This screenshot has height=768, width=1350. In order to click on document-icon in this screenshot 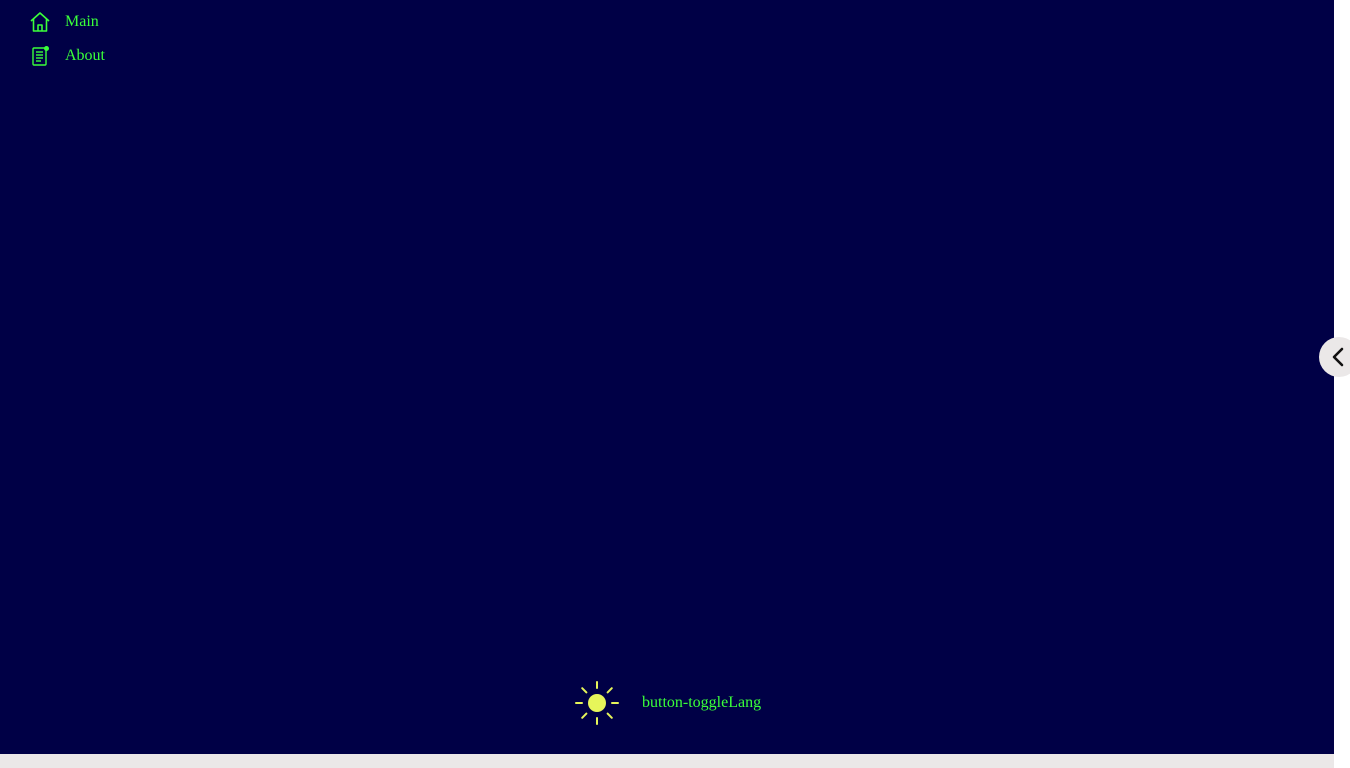, I will do `click(40, 56)`.